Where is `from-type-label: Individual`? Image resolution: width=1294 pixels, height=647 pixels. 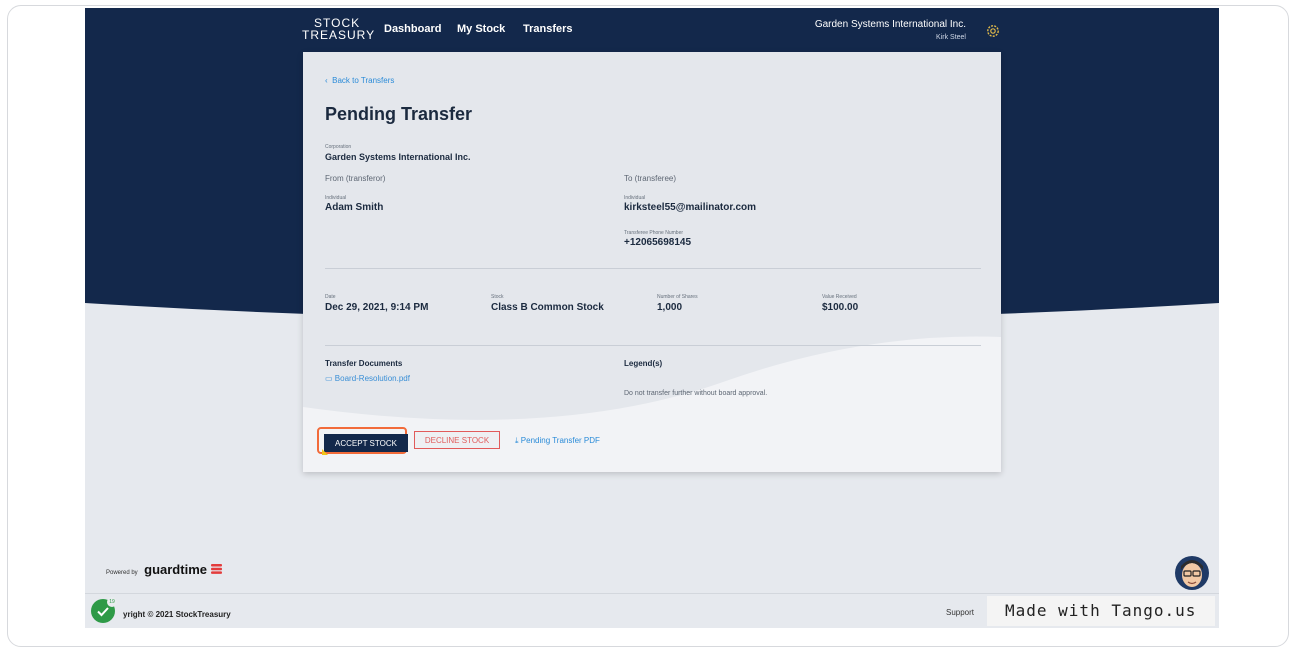 from-type-label: Individual is located at coordinates (336, 198).